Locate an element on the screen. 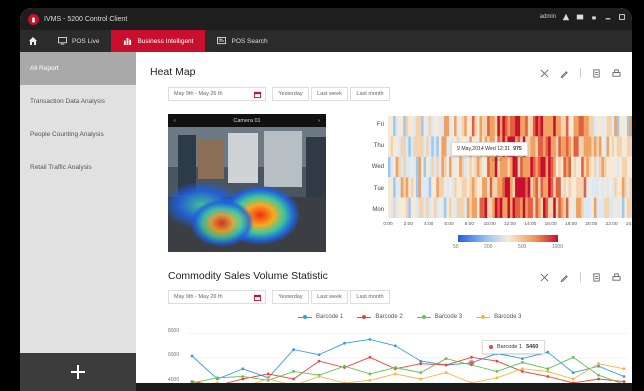 The height and width of the screenshot is (391, 644). heatmap-lastweek-button: Last week is located at coordinates (329, 94).